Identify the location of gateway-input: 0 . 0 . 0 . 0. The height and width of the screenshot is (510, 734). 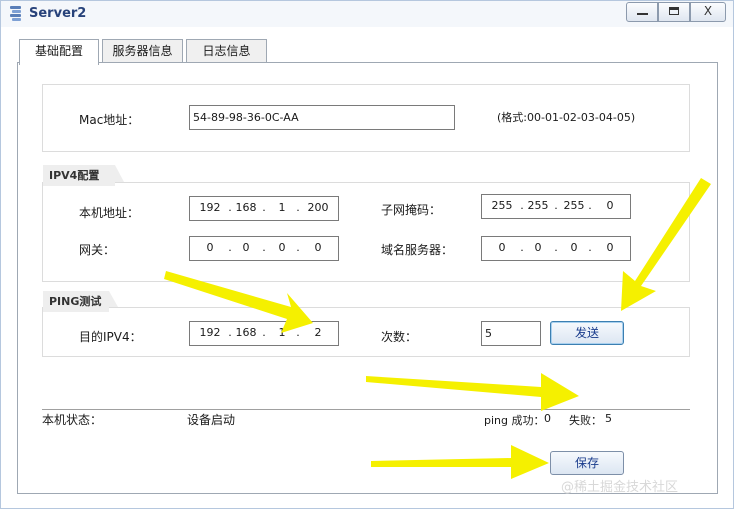
(264, 248).